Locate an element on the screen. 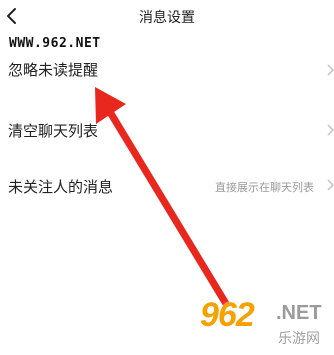 This screenshot has height=355, width=334. watermark-domain: .NET is located at coordinates (299, 313).